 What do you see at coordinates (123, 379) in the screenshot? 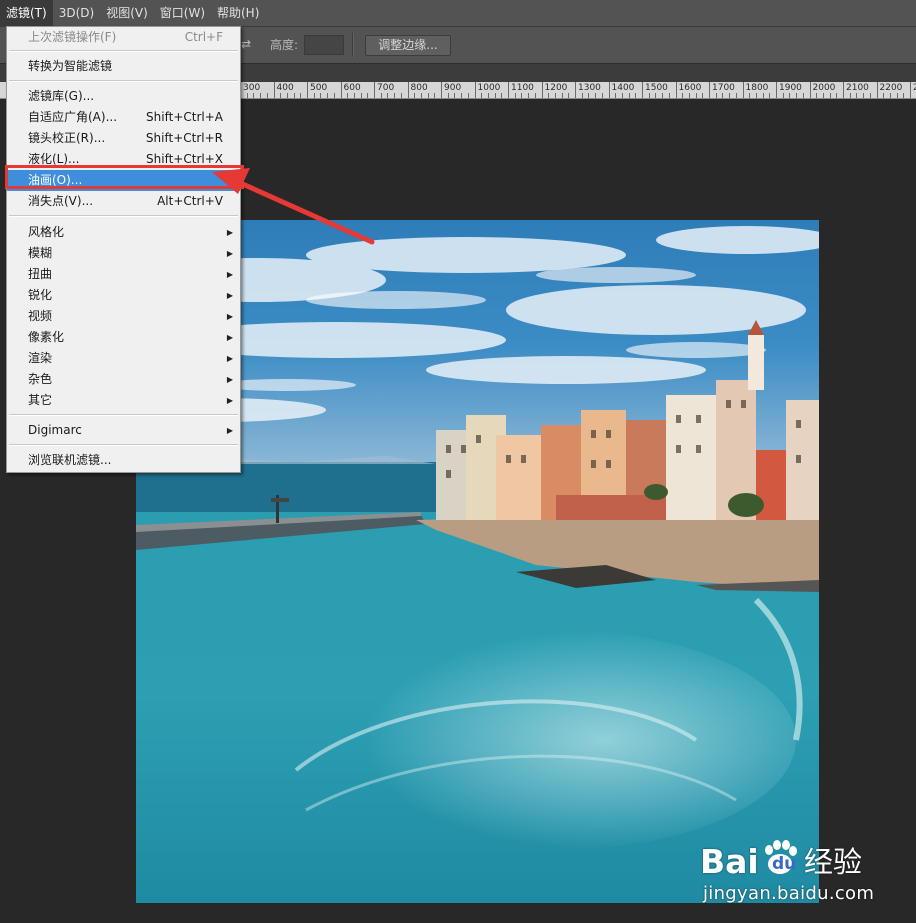
I see `menu-item-noise: 杂色 ▶` at bounding box center [123, 379].